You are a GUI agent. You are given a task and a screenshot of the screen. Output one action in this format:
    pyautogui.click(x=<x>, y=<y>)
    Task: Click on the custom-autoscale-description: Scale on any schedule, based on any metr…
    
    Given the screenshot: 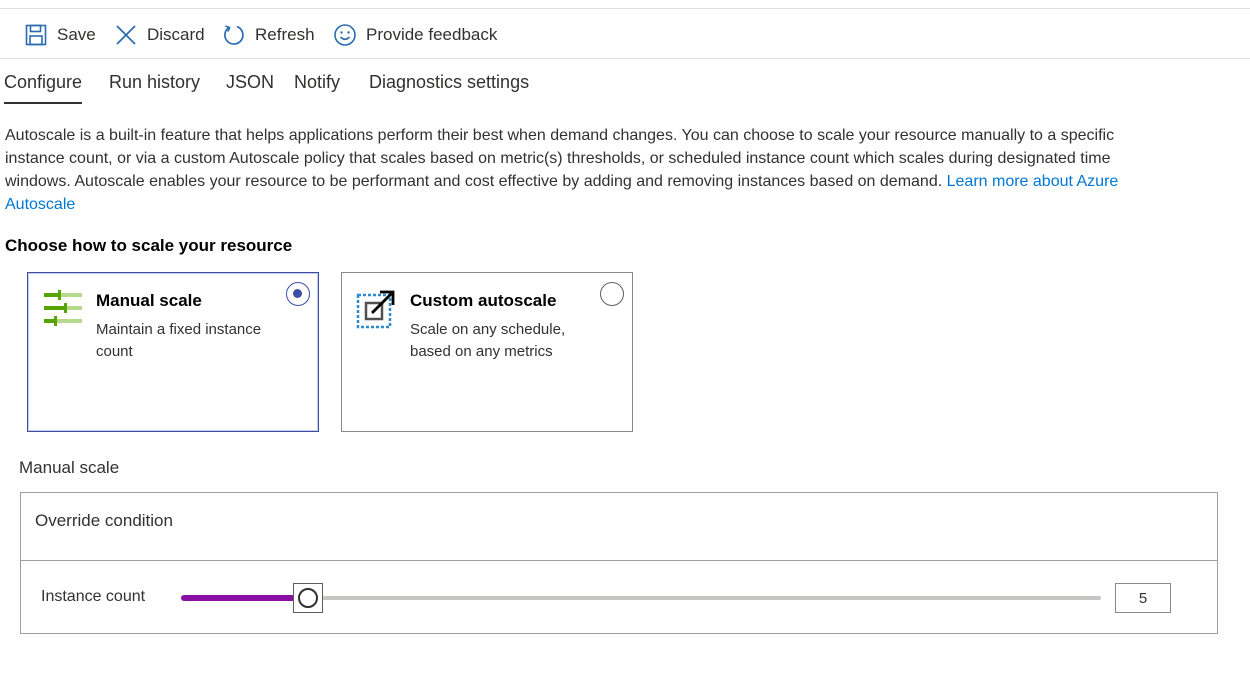 What is the action you would take?
    pyautogui.click(x=488, y=340)
    